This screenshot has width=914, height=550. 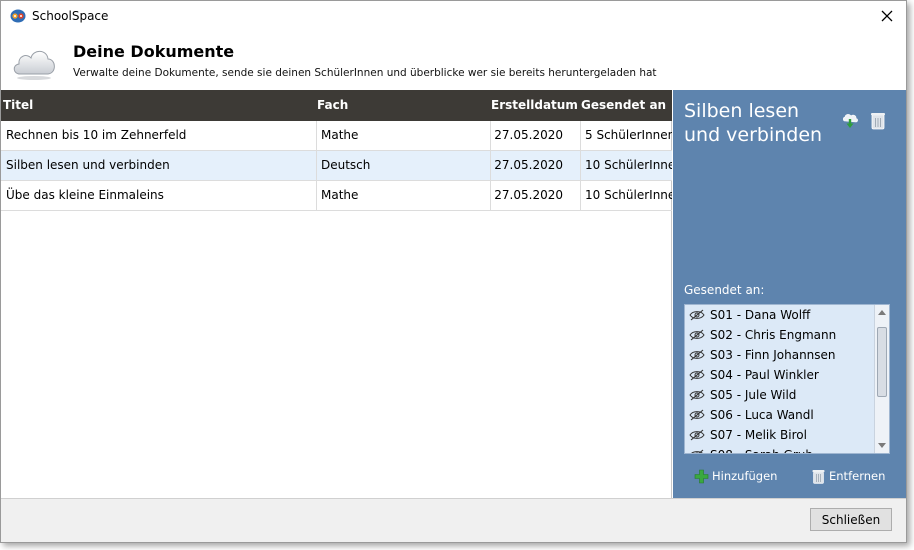 What do you see at coordinates (18, 16) in the screenshot?
I see `schoolspace-logo-icon` at bounding box center [18, 16].